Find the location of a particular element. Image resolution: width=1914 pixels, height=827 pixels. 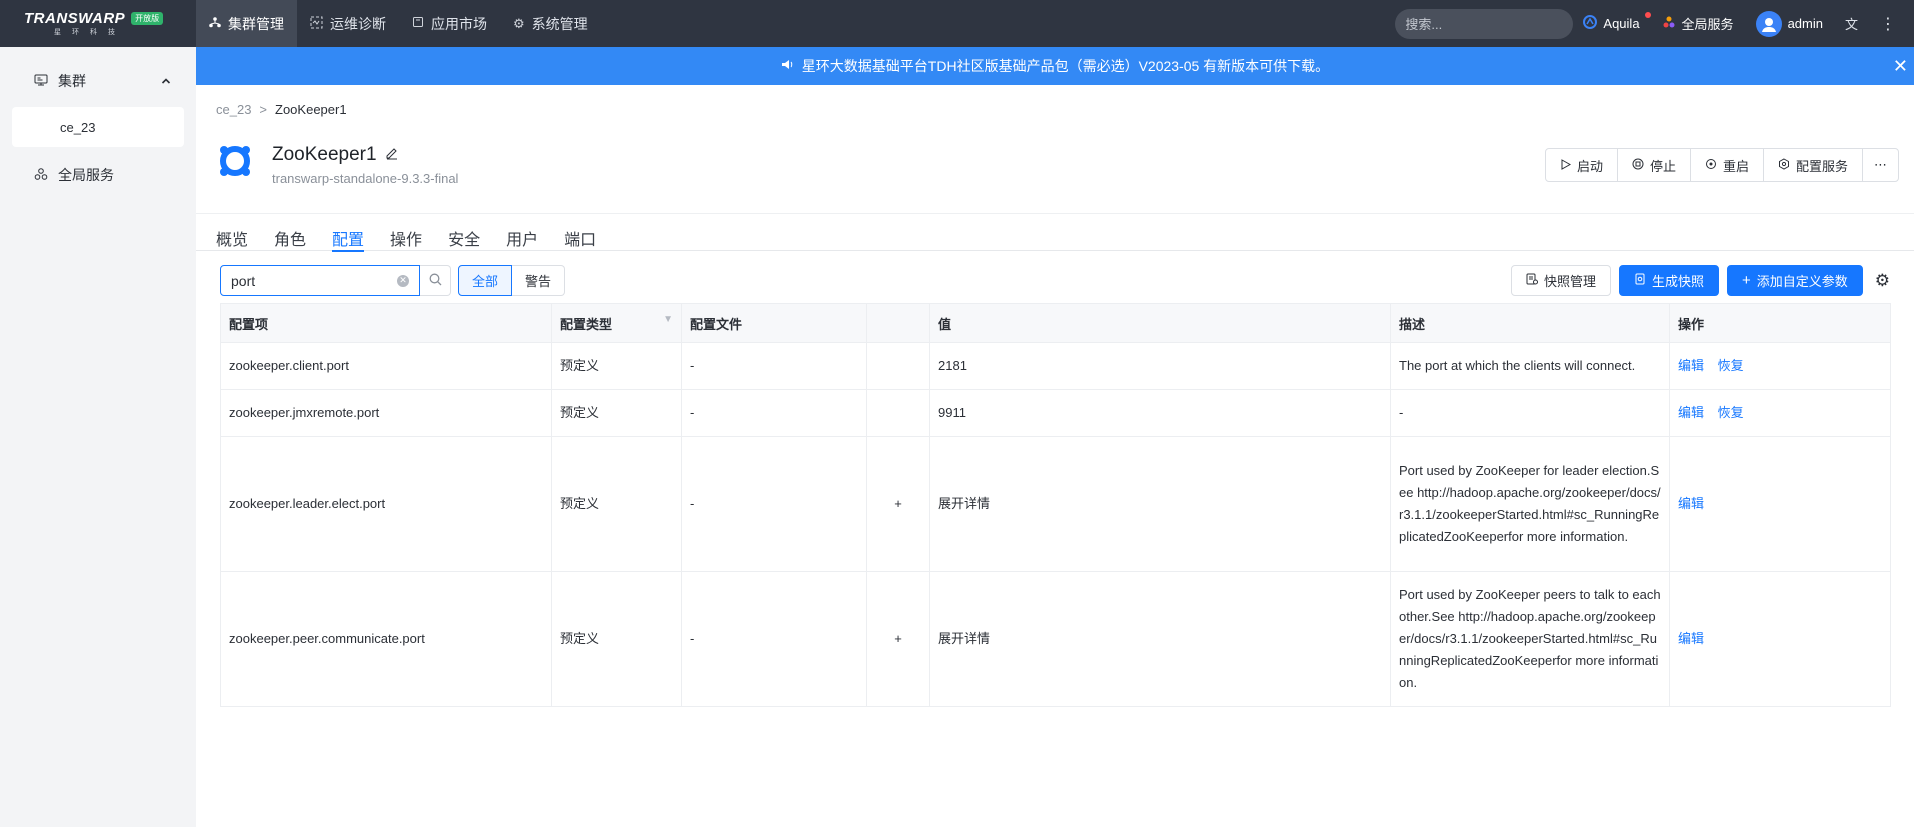

clear-icon: ✕ is located at coordinates (403, 280).